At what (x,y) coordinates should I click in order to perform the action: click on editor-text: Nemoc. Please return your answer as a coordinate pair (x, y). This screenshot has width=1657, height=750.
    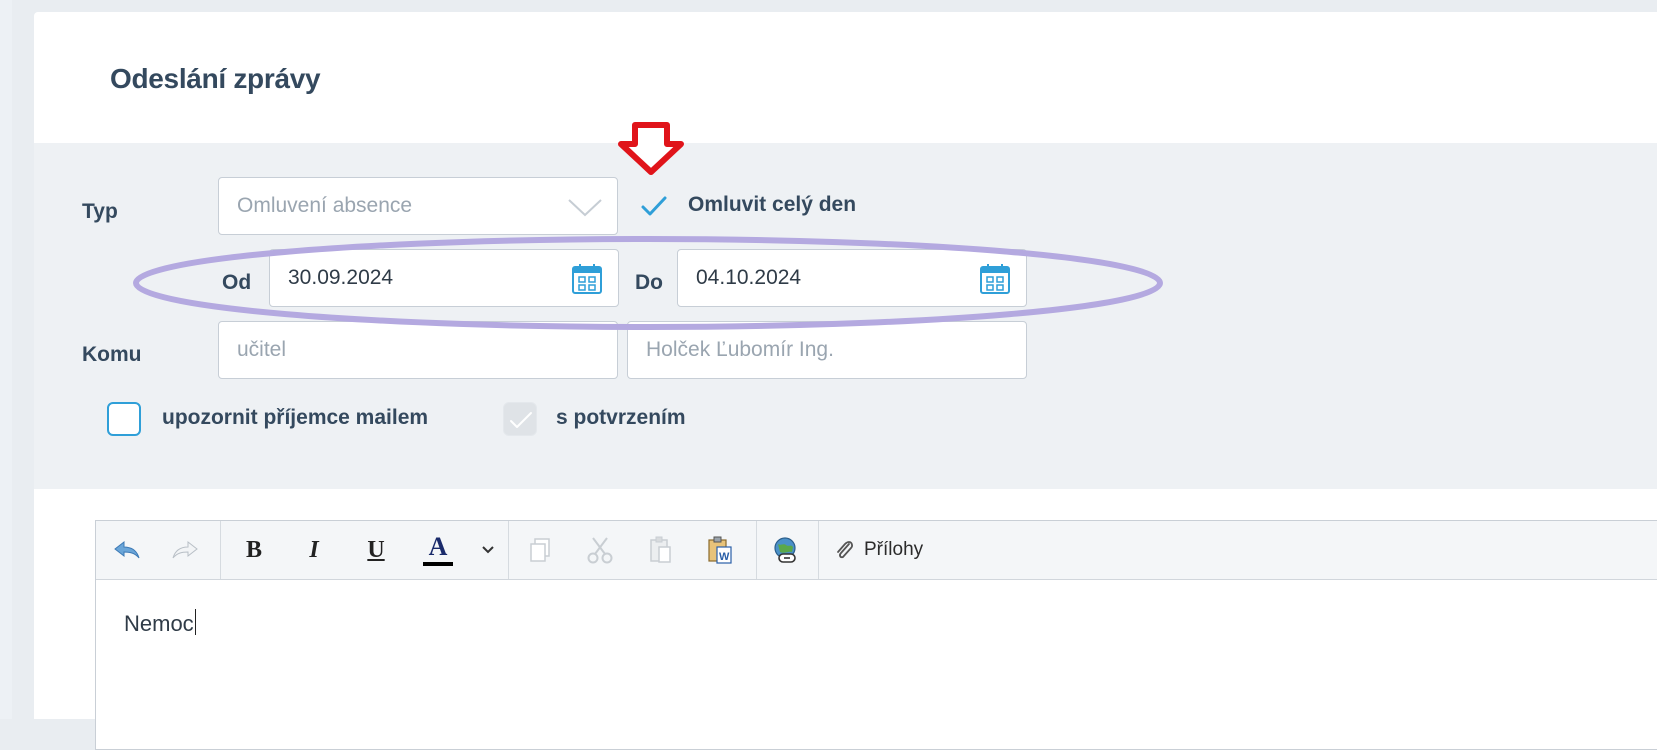
    Looking at the image, I should click on (159, 623).